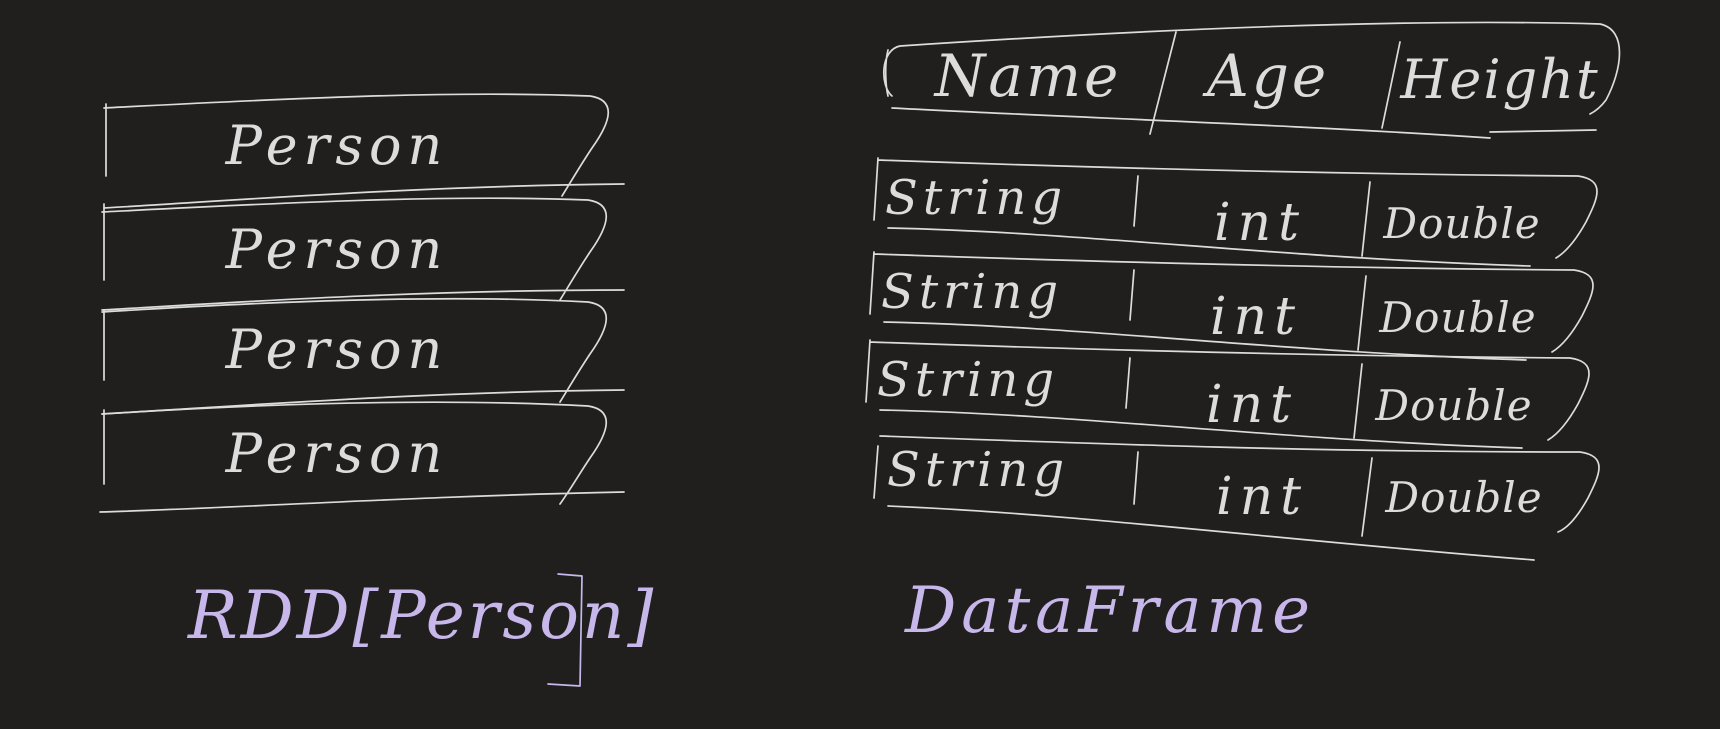  What do you see at coordinates (1027, 76) in the screenshot?
I see `header-cell: Name` at bounding box center [1027, 76].